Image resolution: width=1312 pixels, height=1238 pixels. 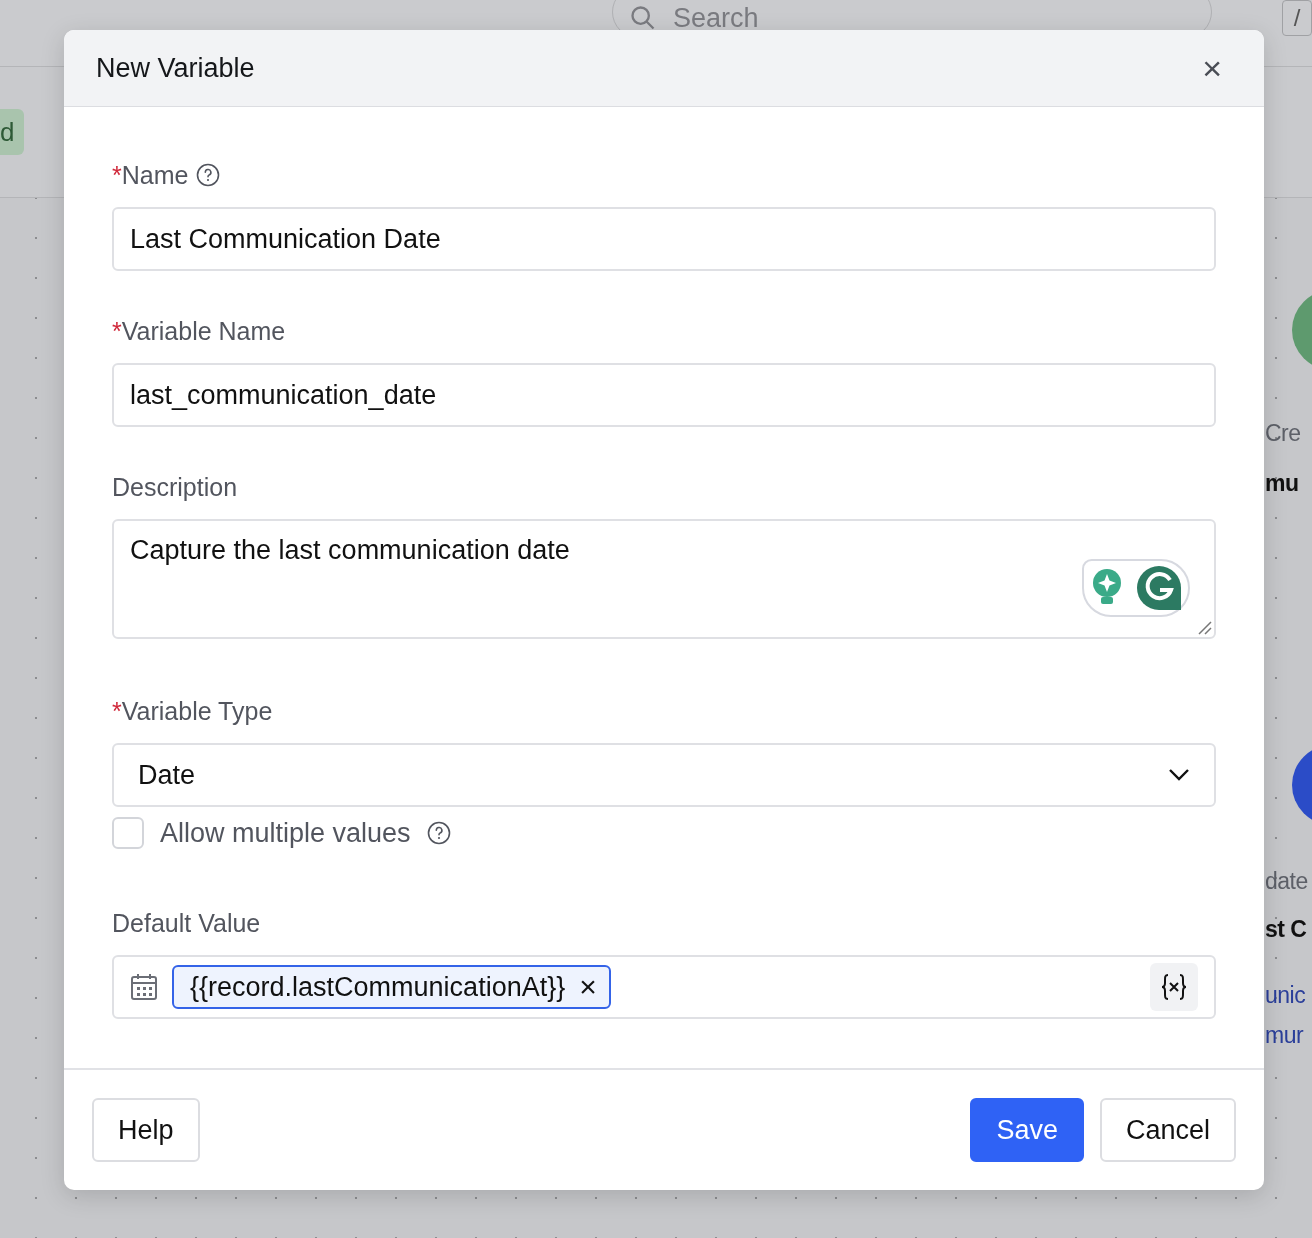 What do you see at coordinates (203, 331) in the screenshot?
I see `field-label: Variable Name` at bounding box center [203, 331].